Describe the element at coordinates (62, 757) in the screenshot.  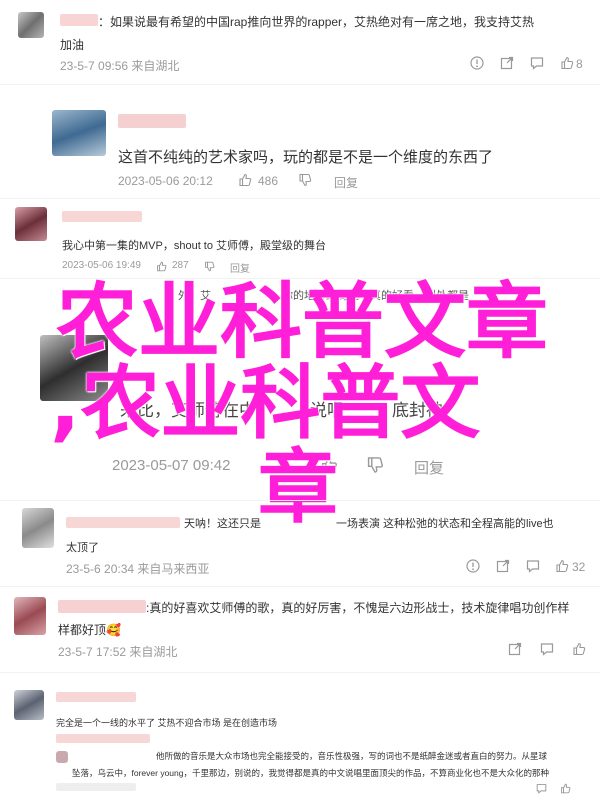
I see `nested-avatar` at that location.